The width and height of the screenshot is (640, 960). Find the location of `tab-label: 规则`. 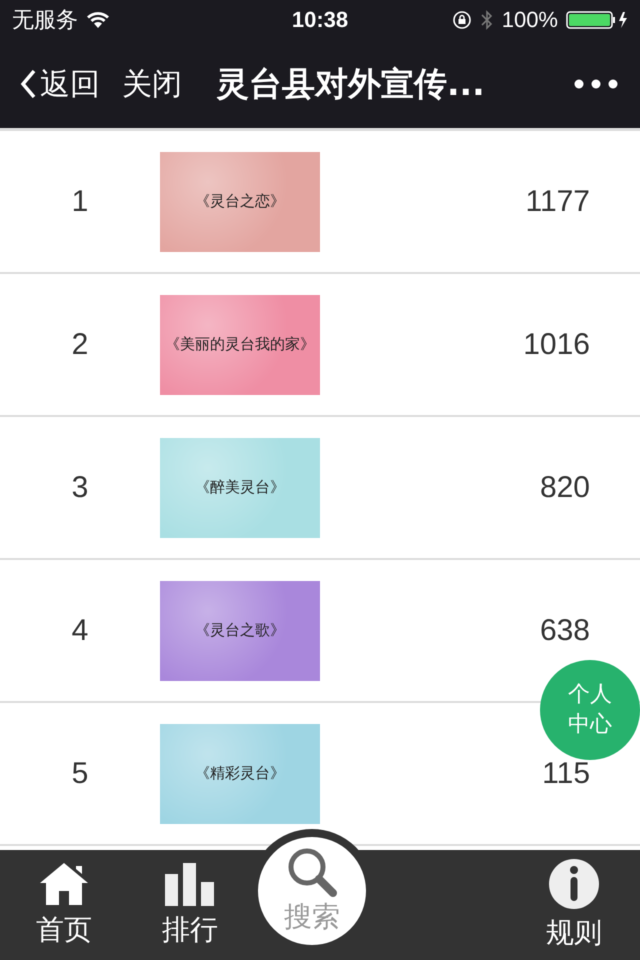

tab-label: 规则 is located at coordinates (574, 933).